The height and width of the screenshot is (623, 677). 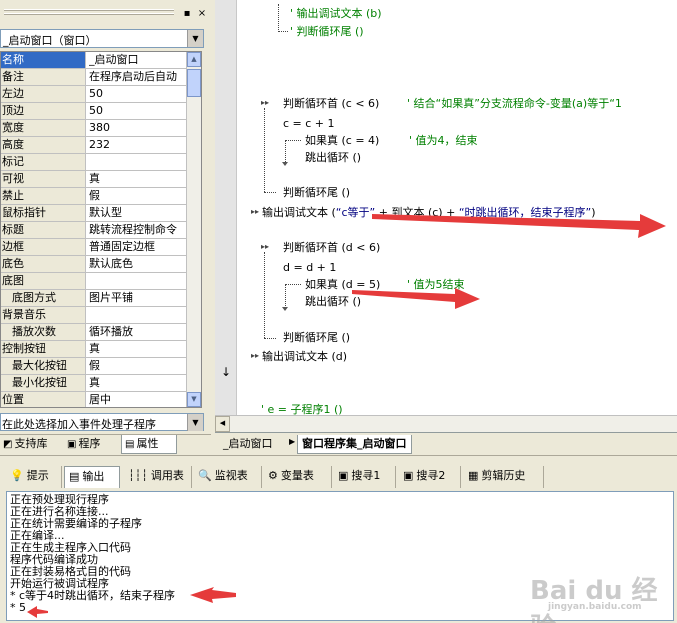 I want to click on property-value: 在程序启动后自动, so click(x=138, y=77).